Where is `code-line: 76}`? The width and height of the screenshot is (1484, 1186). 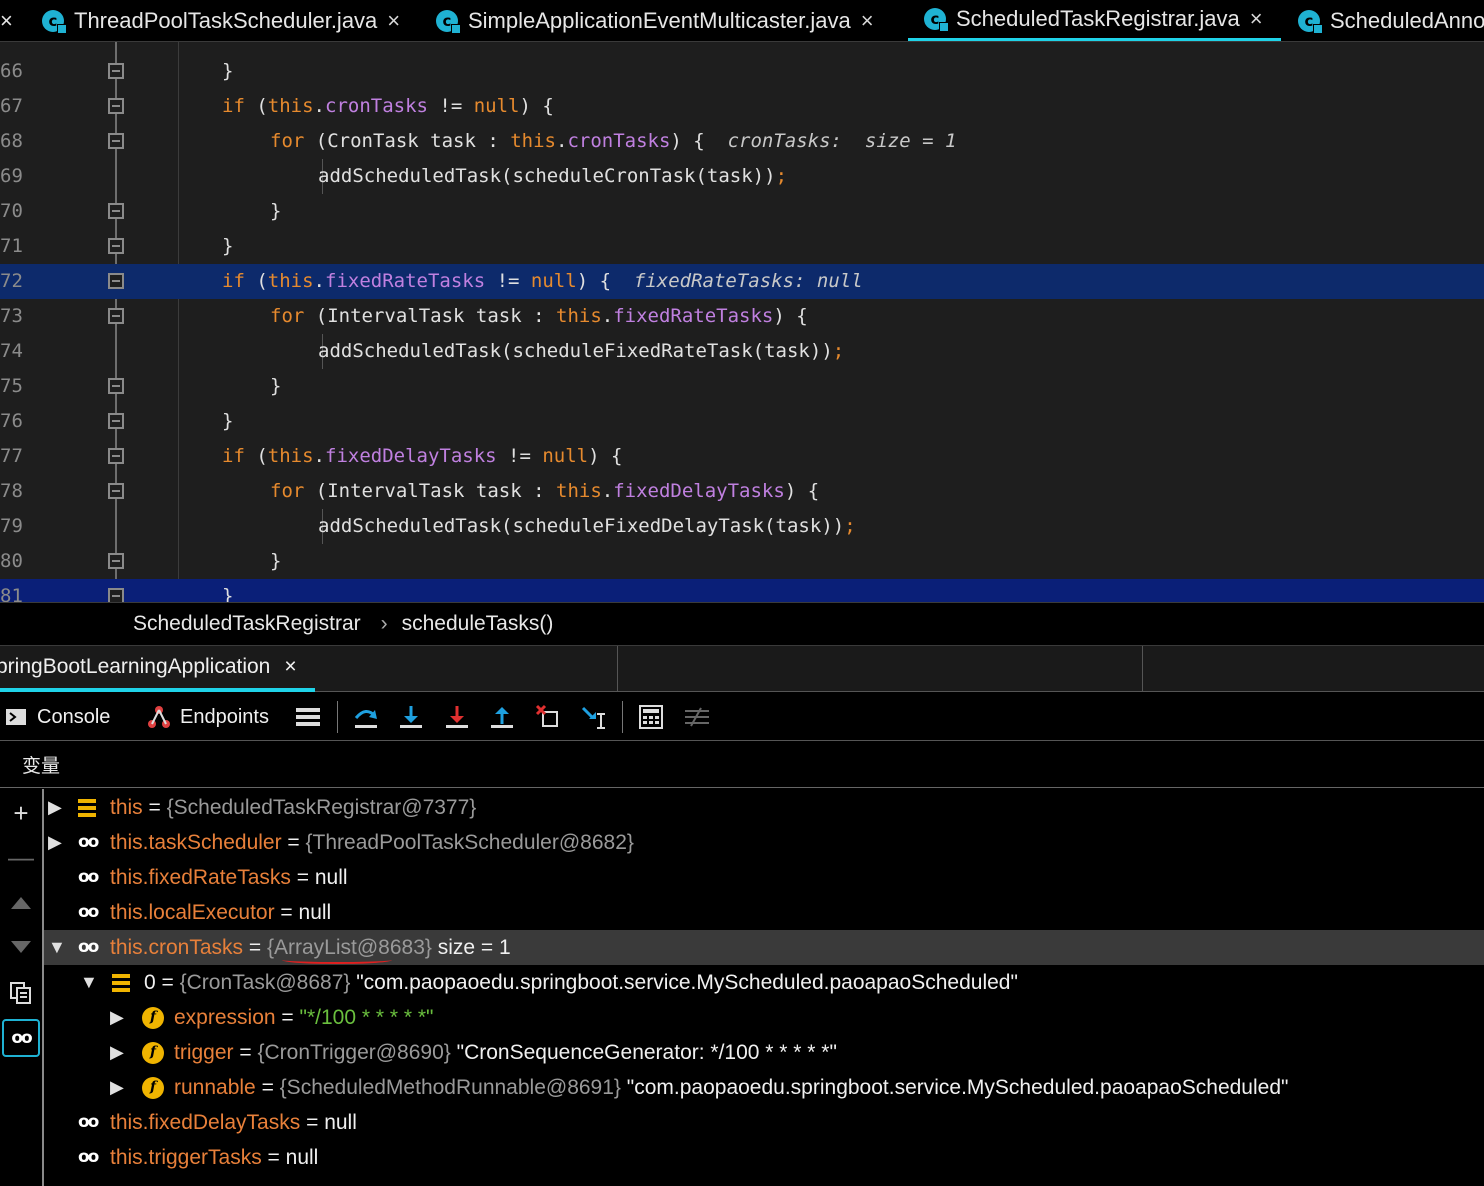 code-line: 76} is located at coordinates (742, 421).